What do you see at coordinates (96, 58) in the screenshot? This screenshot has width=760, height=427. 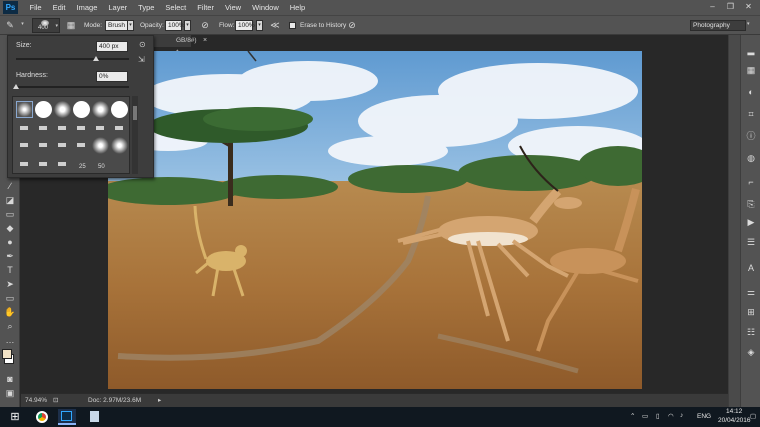 I see `size-slider-knob` at bounding box center [96, 58].